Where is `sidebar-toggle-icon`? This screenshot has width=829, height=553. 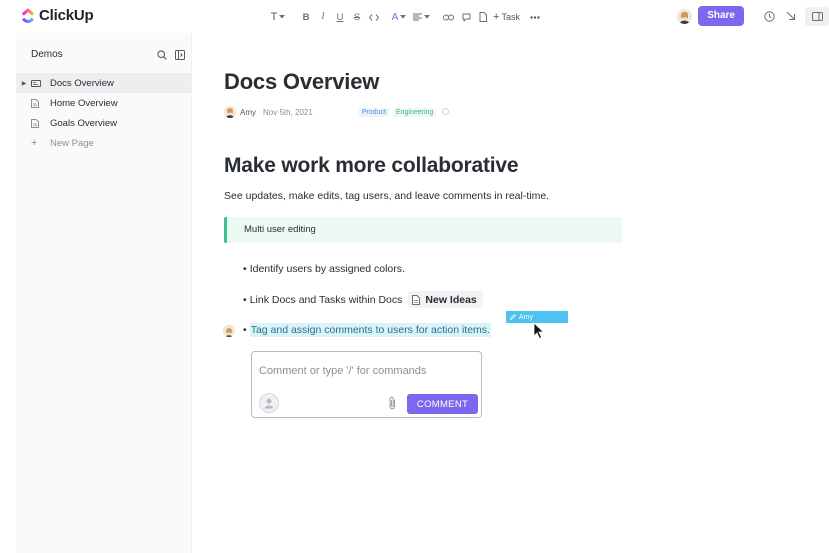 sidebar-toggle-icon is located at coordinates (180, 55).